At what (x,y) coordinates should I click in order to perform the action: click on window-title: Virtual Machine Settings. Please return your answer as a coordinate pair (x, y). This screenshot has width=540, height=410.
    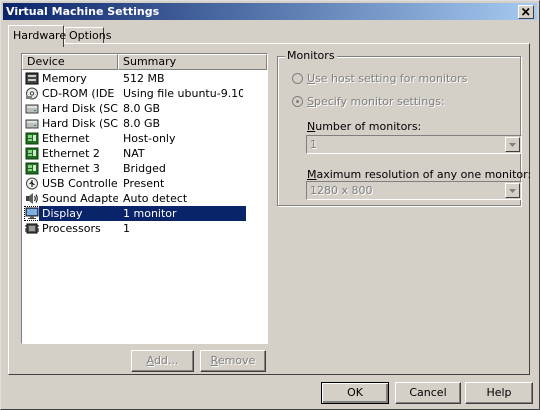
    Looking at the image, I should click on (83, 11).